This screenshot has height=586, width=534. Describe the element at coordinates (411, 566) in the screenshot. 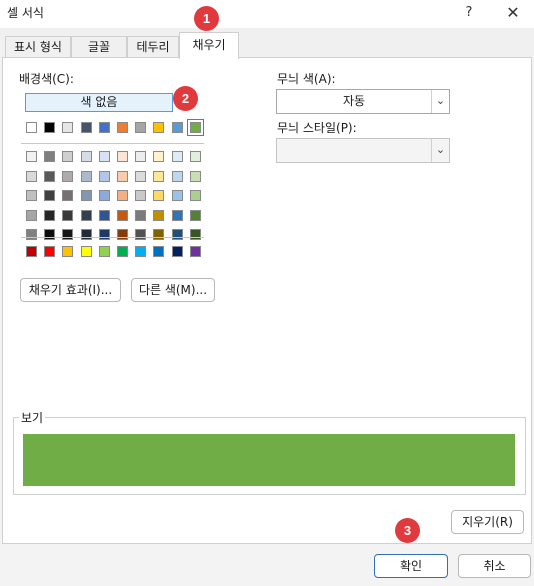

I see `ok-button: 확인` at that location.